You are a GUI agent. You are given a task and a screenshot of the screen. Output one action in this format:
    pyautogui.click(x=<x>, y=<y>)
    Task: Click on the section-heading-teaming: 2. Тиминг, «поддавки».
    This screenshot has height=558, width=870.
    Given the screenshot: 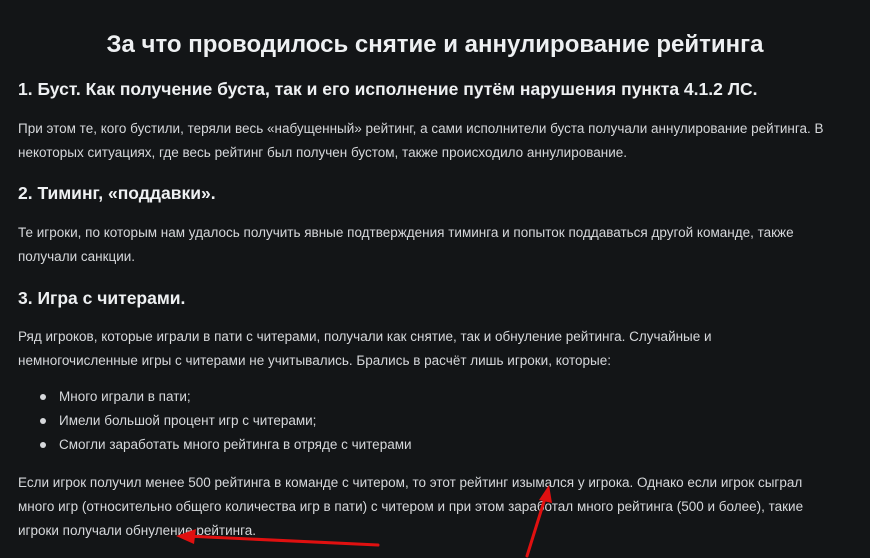 What is the action you would take?
    pyautogui.click(x=117, y=193)
    